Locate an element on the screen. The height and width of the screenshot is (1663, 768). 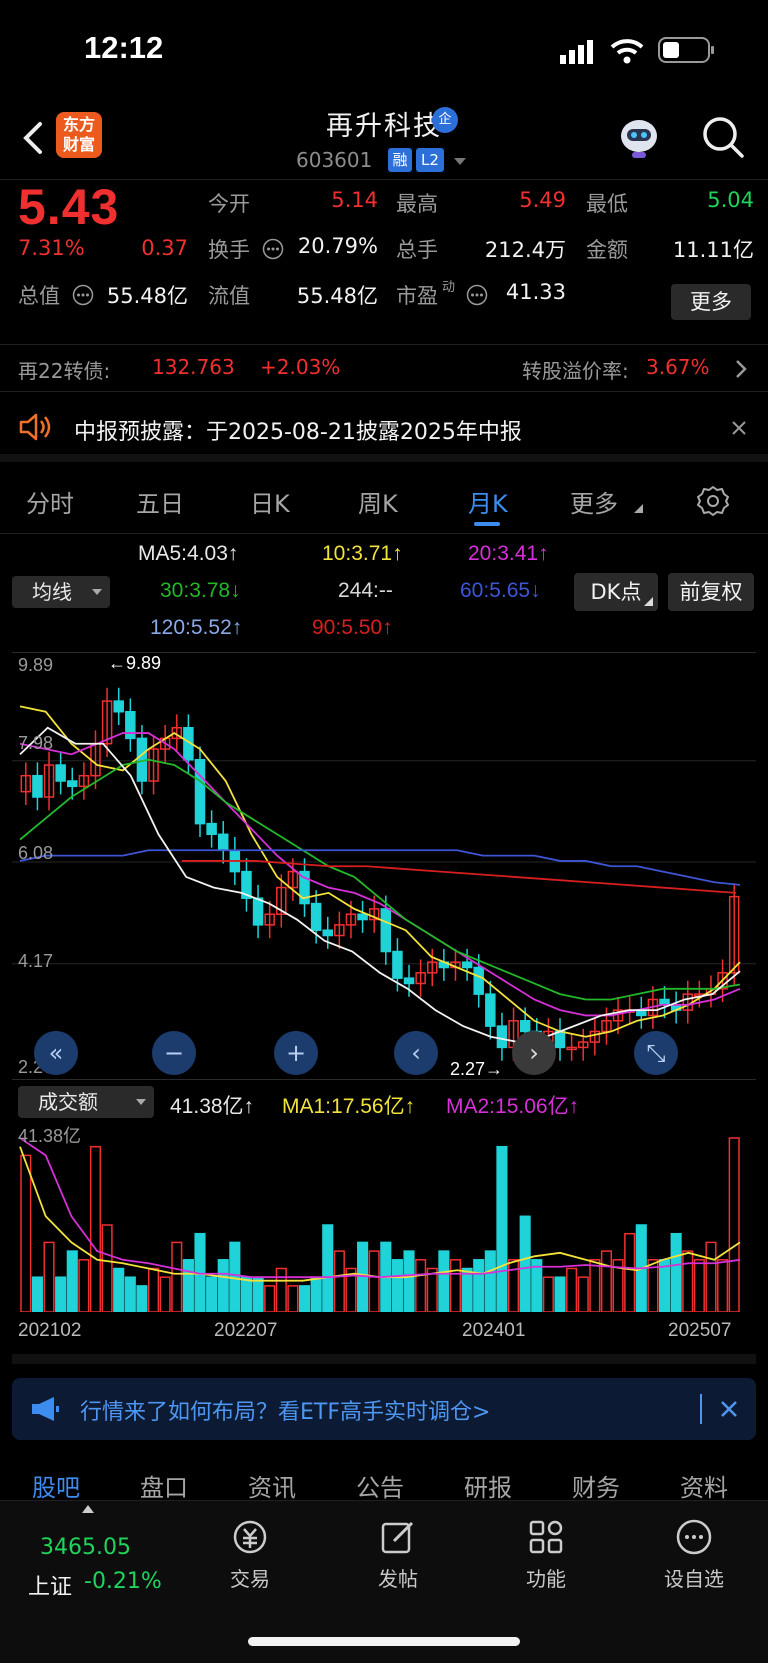
nav-functions: 功能 is located at coordinates (546, 1554).